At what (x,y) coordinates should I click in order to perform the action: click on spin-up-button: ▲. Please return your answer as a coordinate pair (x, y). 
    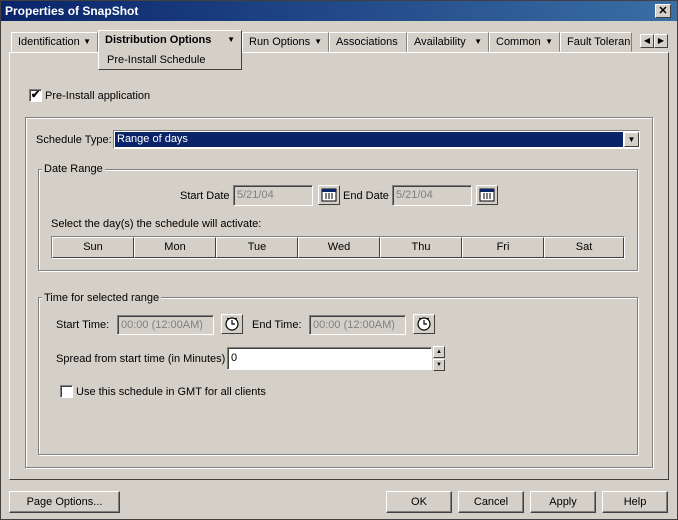
    Looking at the image, I should click on (439, 352).